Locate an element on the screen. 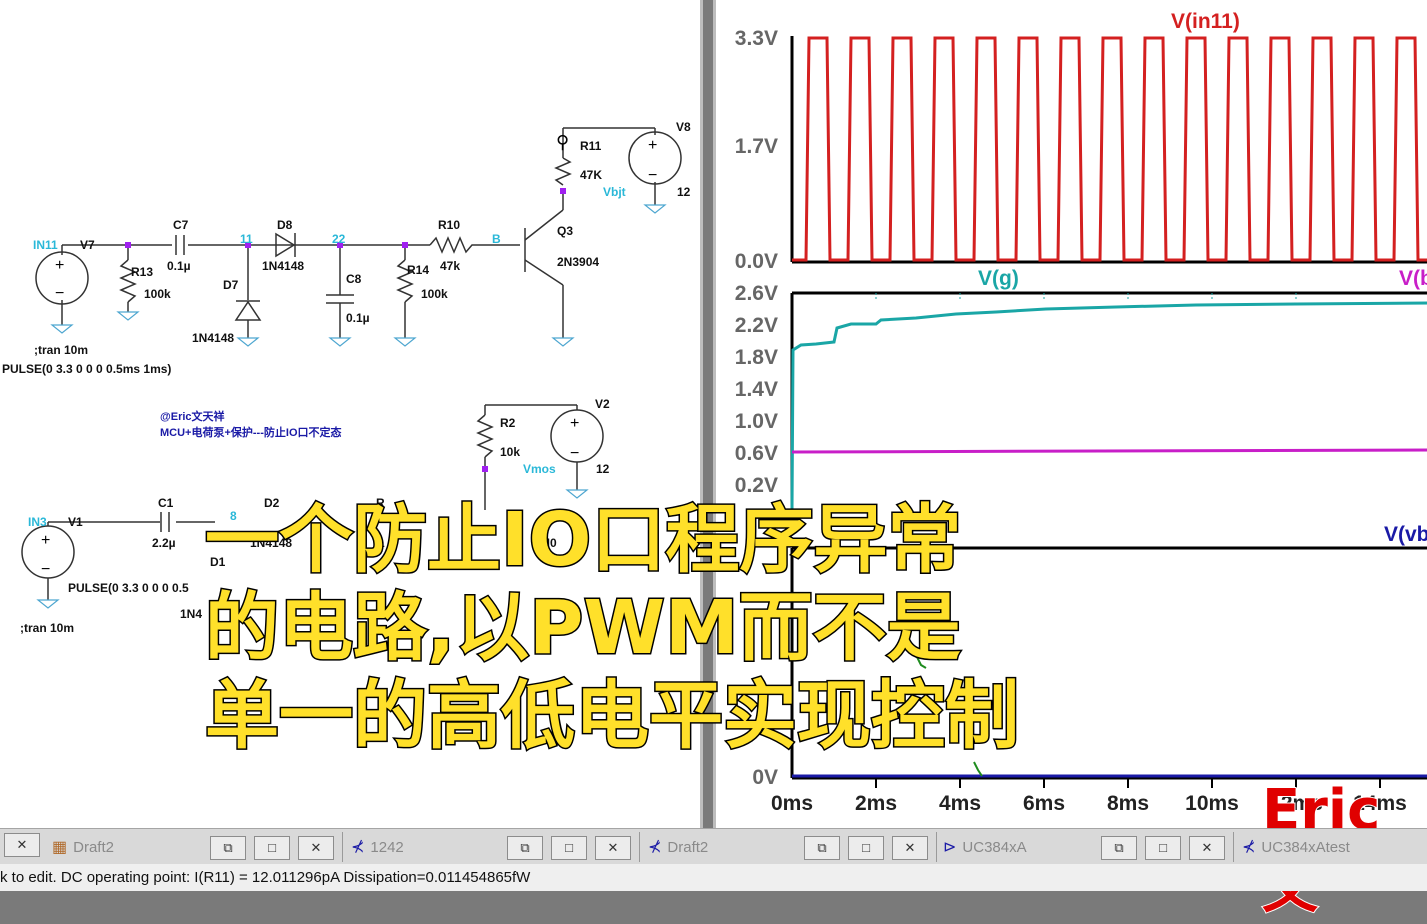 This screenshot has height=924, width=1427. label-q3: Q3 is located at coordinates (565, 231).